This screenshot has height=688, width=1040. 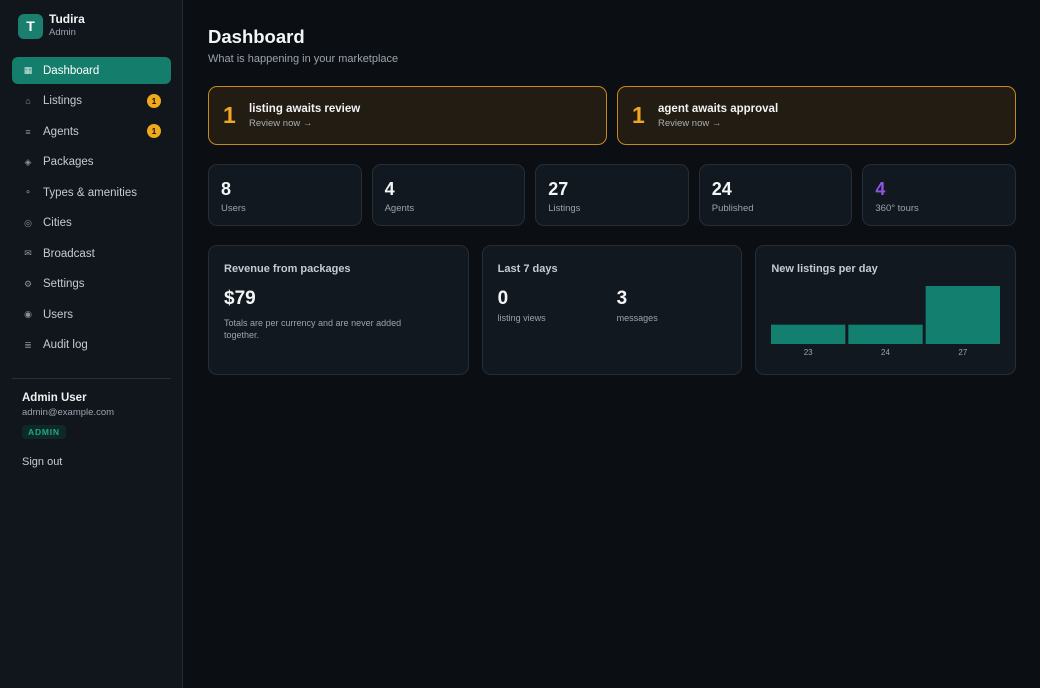 What do you see at coordinates (65, 345) in the screenshot?
I see `sidebar-item-label: Audit log` at bounding box center [65, 345].